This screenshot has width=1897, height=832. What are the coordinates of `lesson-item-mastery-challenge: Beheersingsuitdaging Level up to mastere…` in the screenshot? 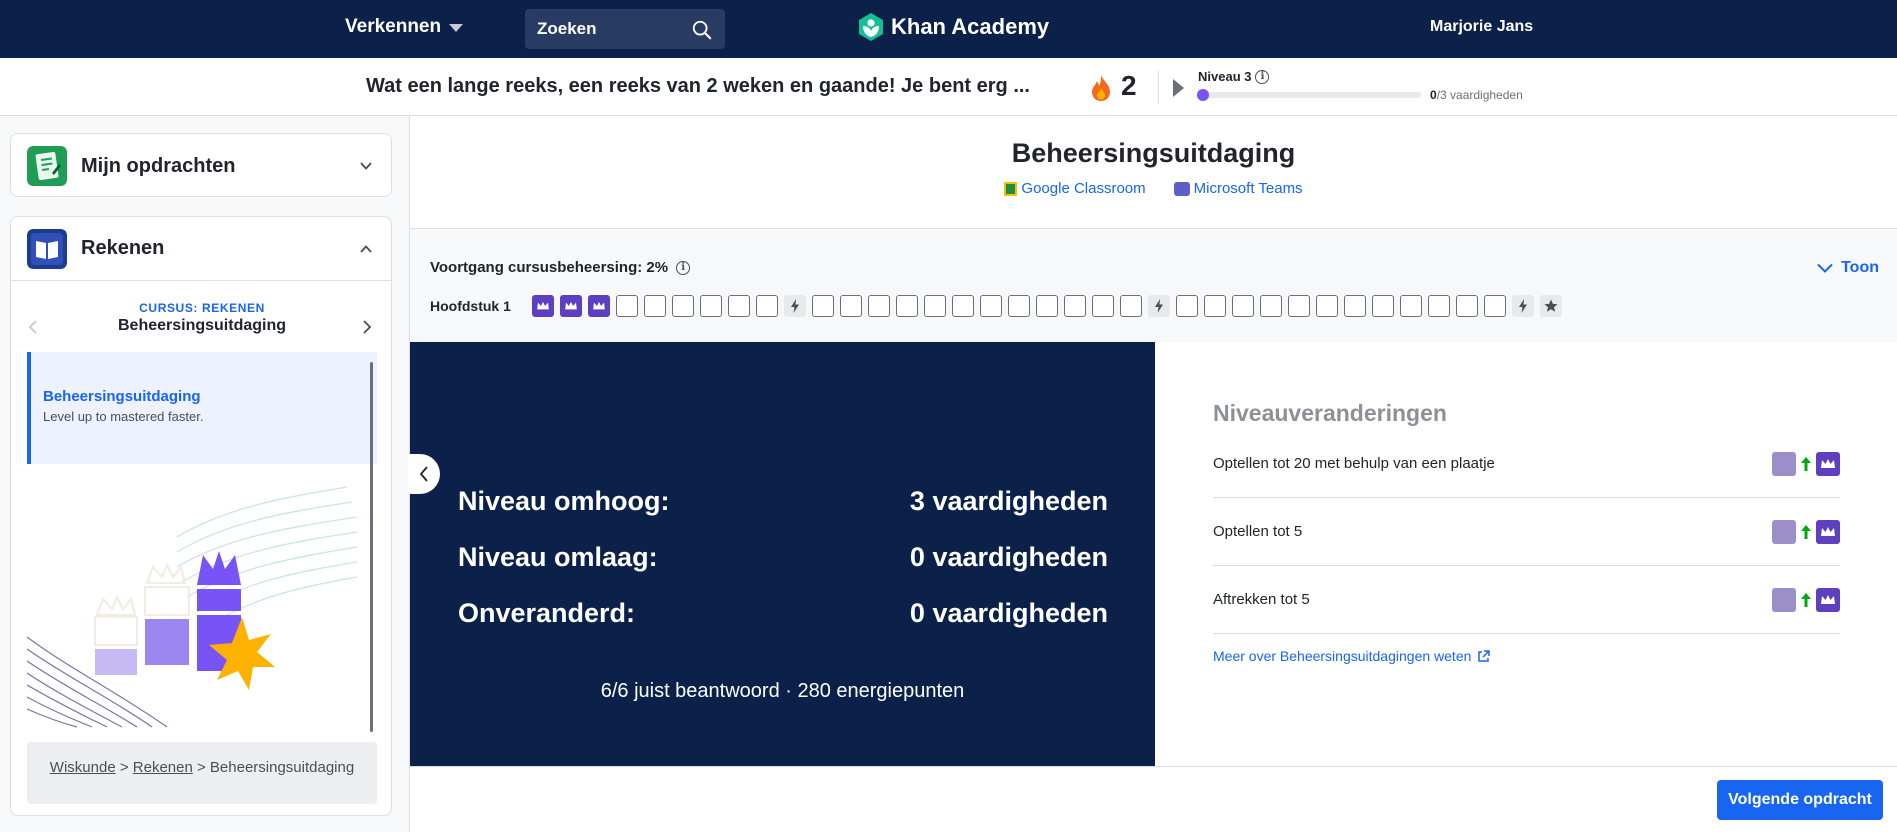 It's located at (202, 408).